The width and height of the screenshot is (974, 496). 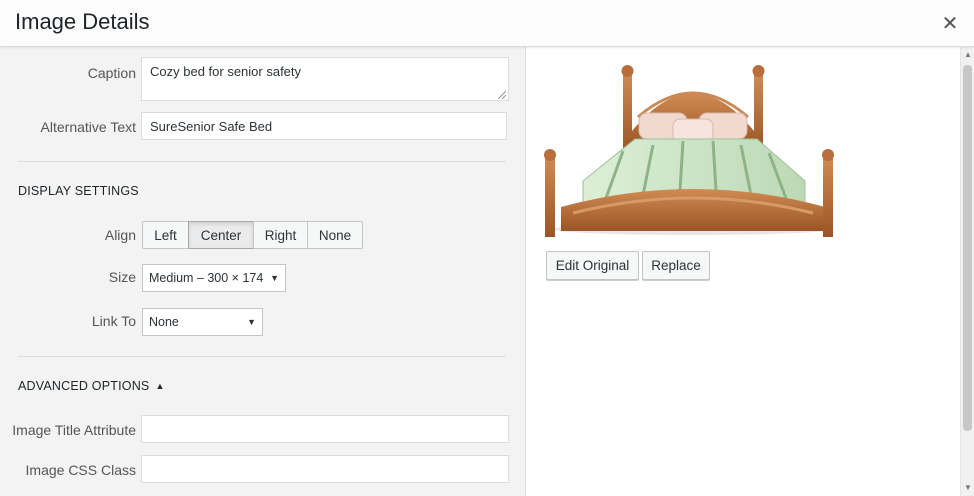 I want to click on advanced-options-toggle: ADVANCED OPTIONS ▲, so click(x=91, y=386).